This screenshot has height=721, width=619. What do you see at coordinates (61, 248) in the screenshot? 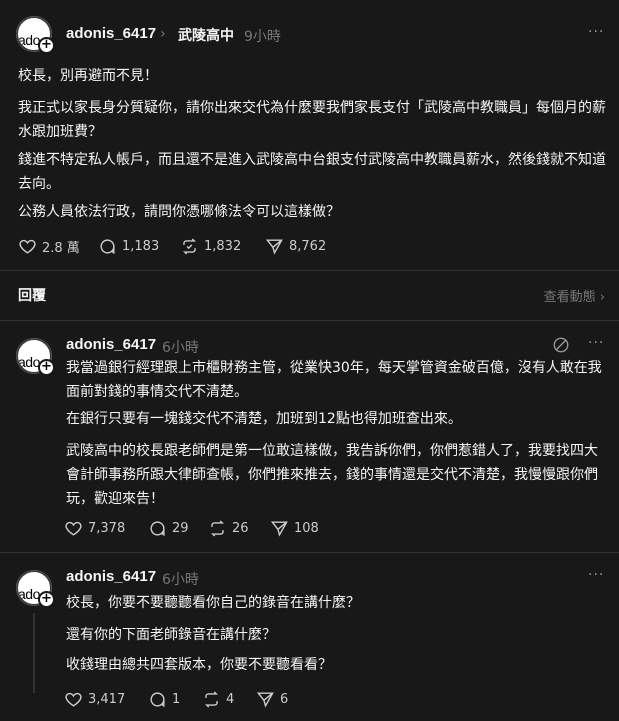
I see `like-count: 2.8 萬` at bounding box center [61, 248].